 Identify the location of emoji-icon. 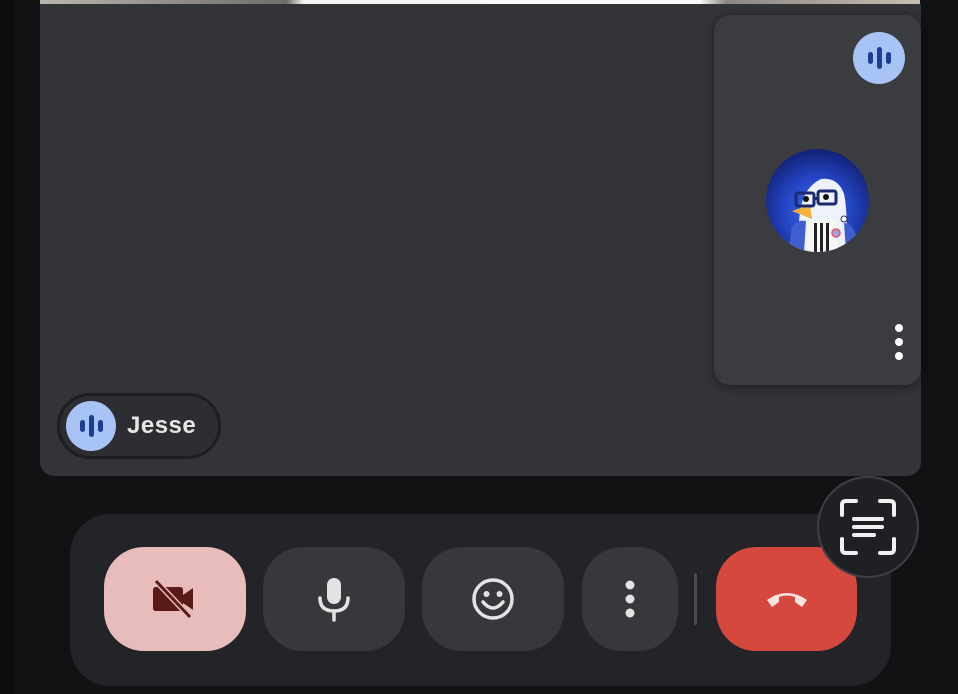
(493, 599).